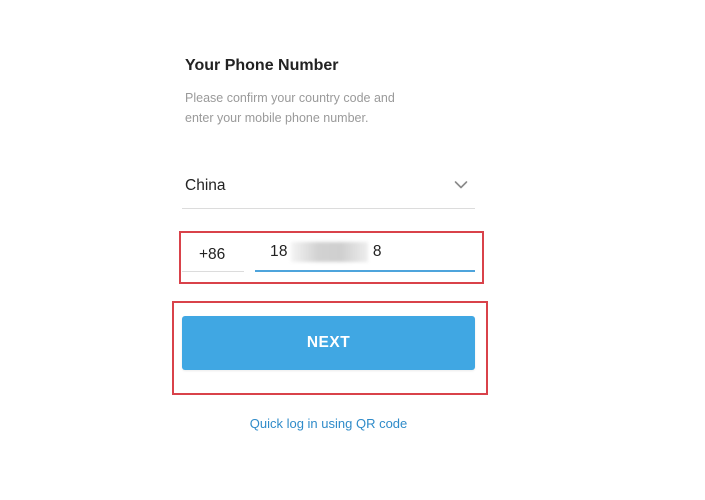 This screenshot has height=500, width=705. What do you see at coordinates (329, 252) in the screenshot?
I see `redacted-blur` at bounding box center [329, 252].